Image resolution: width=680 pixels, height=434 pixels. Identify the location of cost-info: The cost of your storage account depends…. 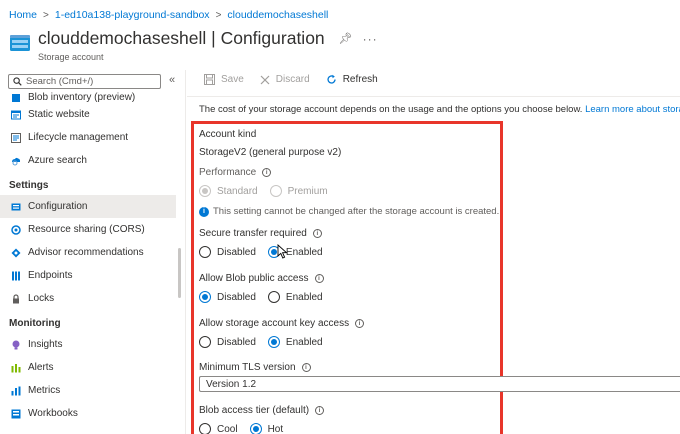
(439, 109).